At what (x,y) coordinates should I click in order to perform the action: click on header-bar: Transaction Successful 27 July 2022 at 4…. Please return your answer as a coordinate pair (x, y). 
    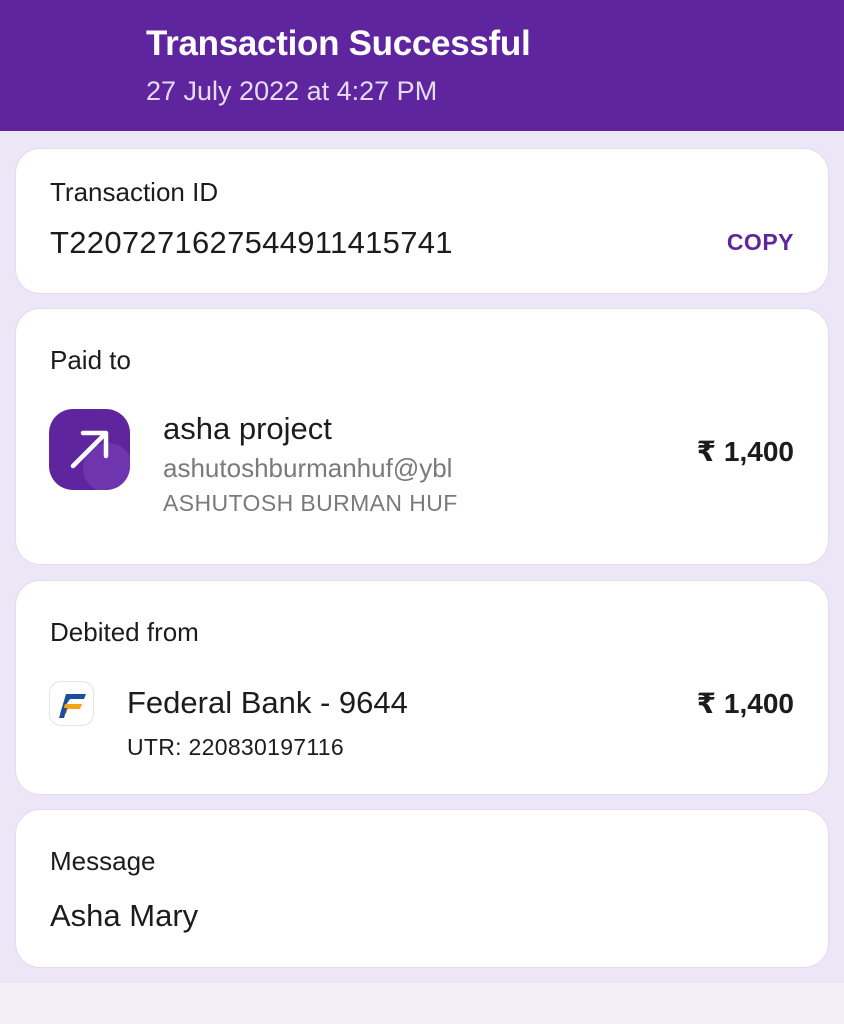
    Looking at the image, I should click on (422, 65).